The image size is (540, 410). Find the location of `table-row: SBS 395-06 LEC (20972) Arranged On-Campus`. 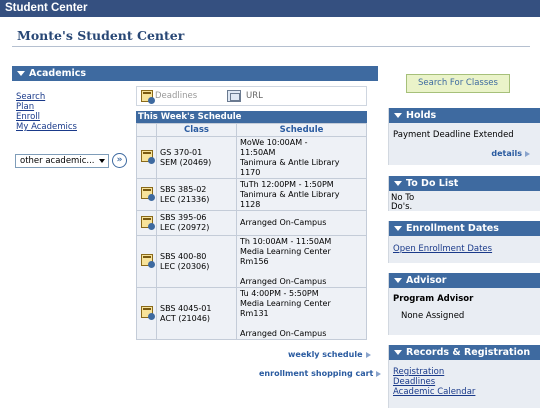

table-row: SBS 395-06 LEC (20972) Arranged On-Campus is located at coordinates (251, 223).